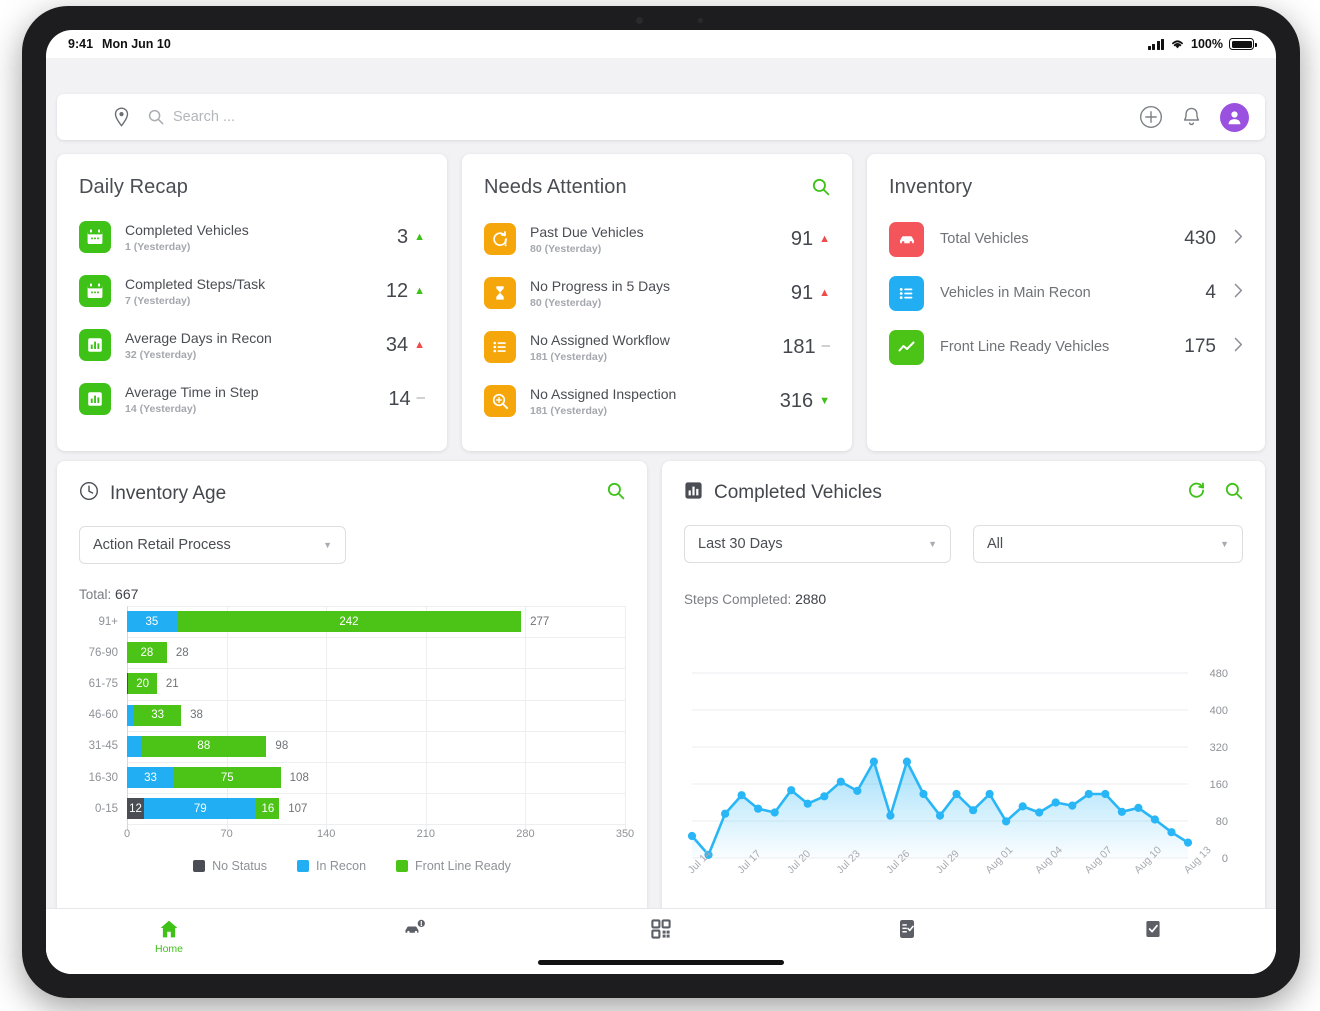 The width and height of the screenshot is (1320, 1011). I want to click on bell-icon, so click(1191, 117).